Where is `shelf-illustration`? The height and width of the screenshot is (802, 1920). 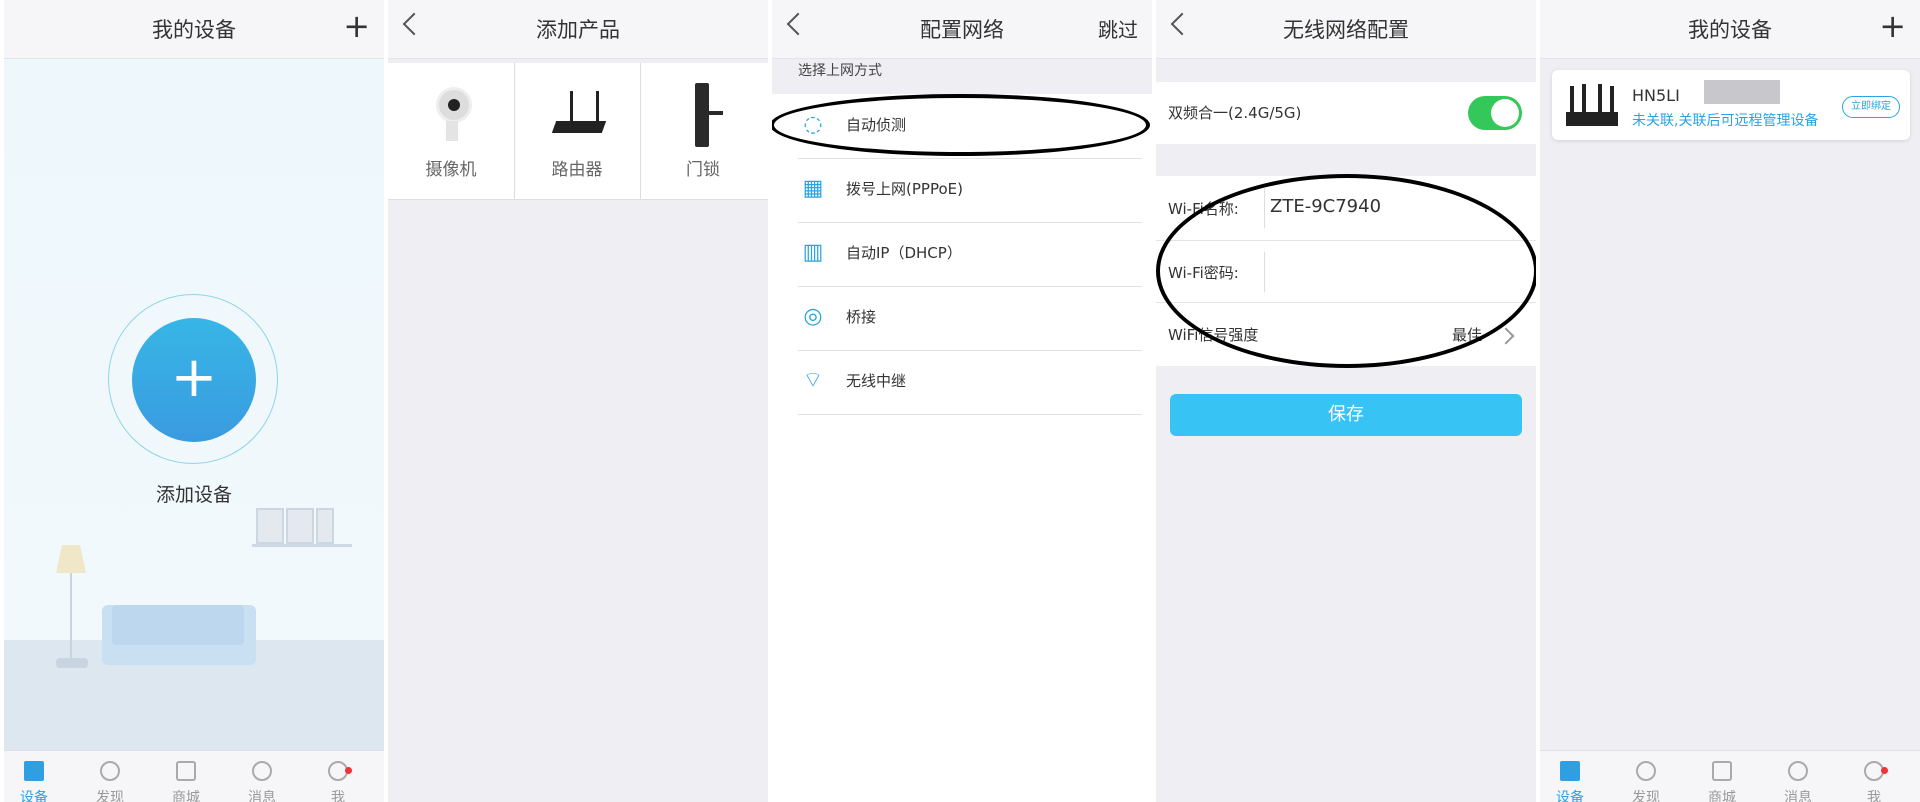
shelf-illustration is located at coordinates (302, 545).